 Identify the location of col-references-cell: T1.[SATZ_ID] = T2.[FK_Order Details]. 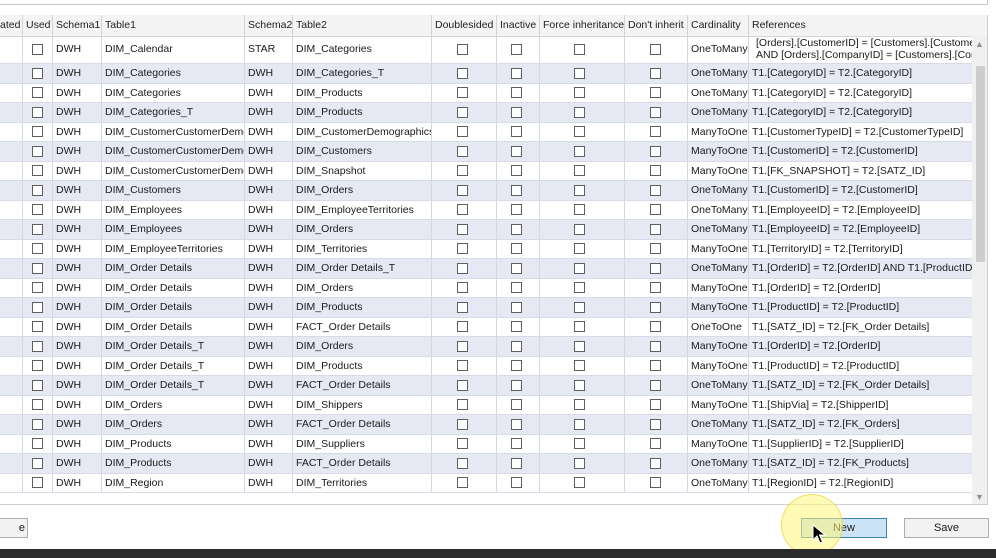
(868, 385).